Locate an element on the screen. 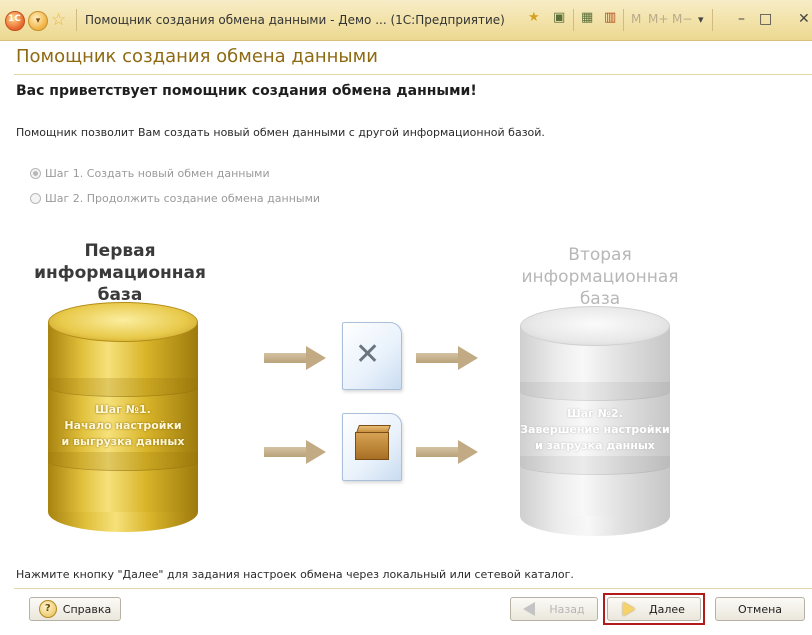 The image size is (812, 635). step-1-radio: Шаг 1. Создать новый обмен данными is located at coordinates (150, 173).